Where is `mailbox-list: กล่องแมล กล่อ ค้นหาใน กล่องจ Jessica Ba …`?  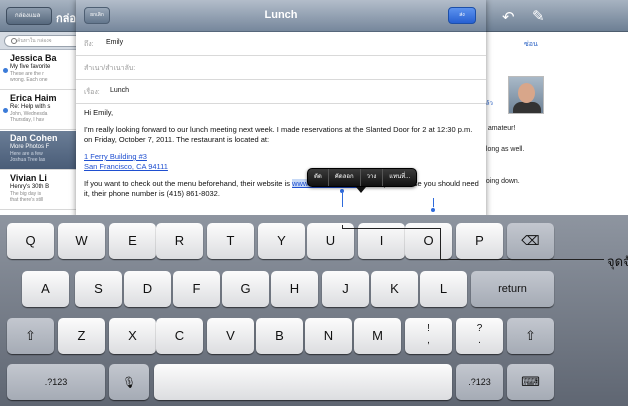 mailbox-list: กล่องแมล กล่อ ค้นหาใน กล่องจ Jessica Ba … is located at coordinates (47, 107).